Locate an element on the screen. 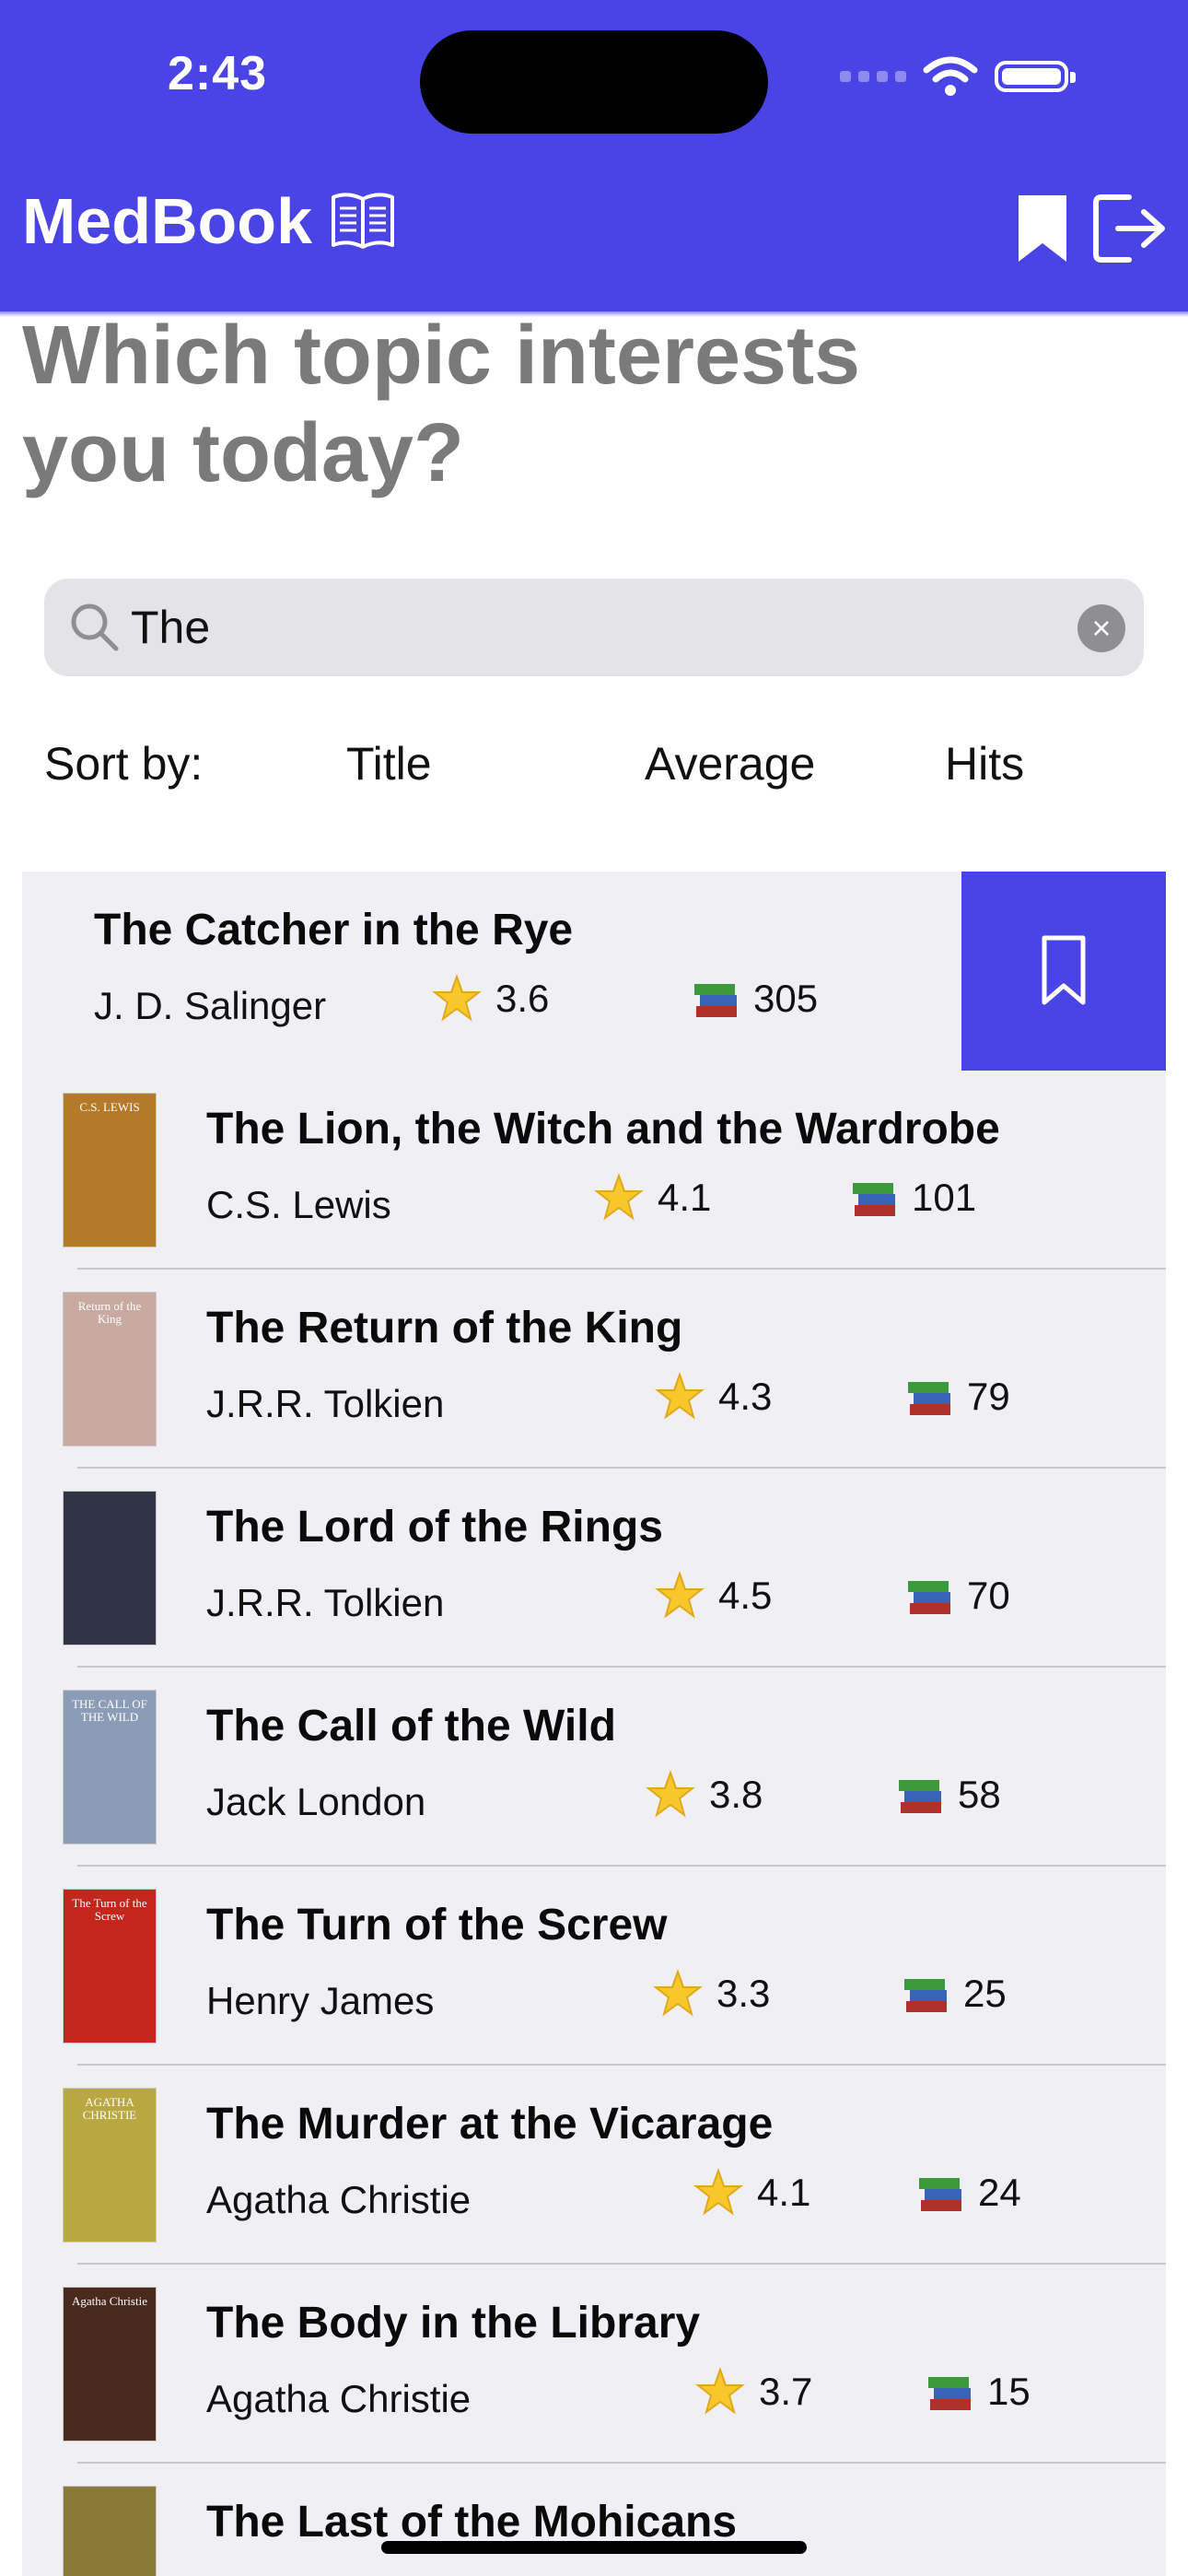  rating-value: 4.5 is located at coordinates (745, 1595).